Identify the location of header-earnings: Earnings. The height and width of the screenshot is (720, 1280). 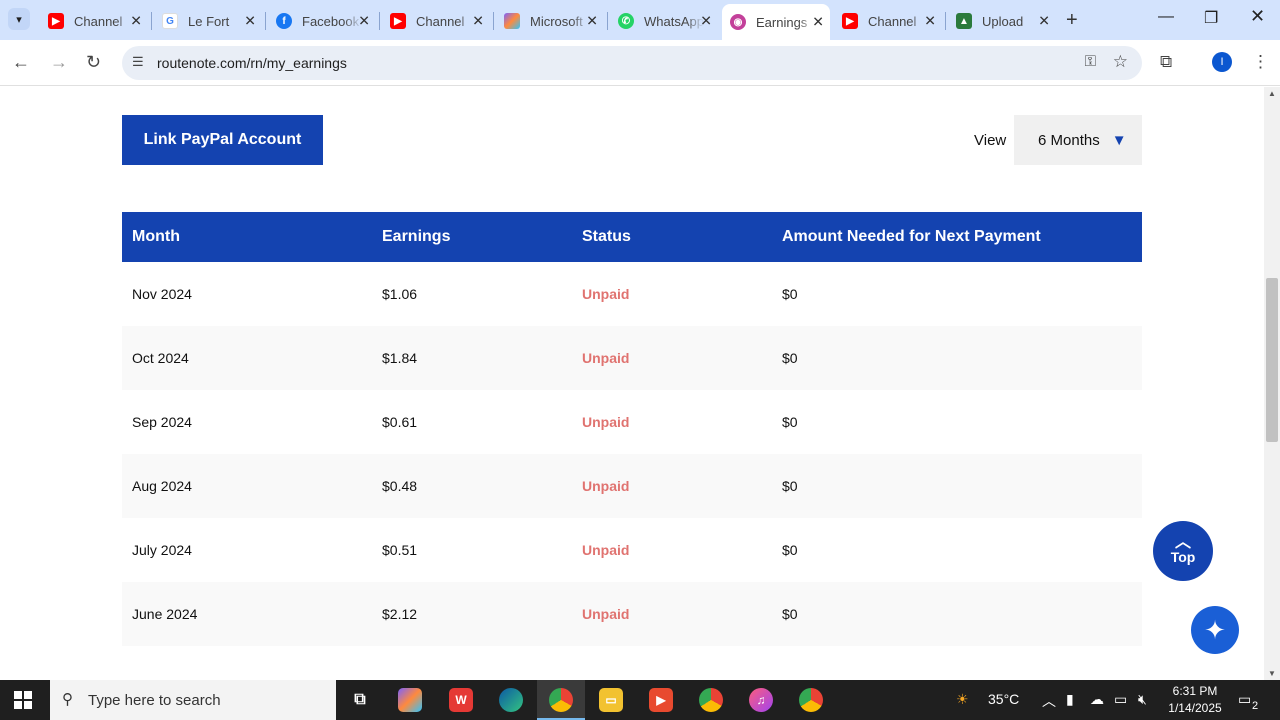
(416, 236).